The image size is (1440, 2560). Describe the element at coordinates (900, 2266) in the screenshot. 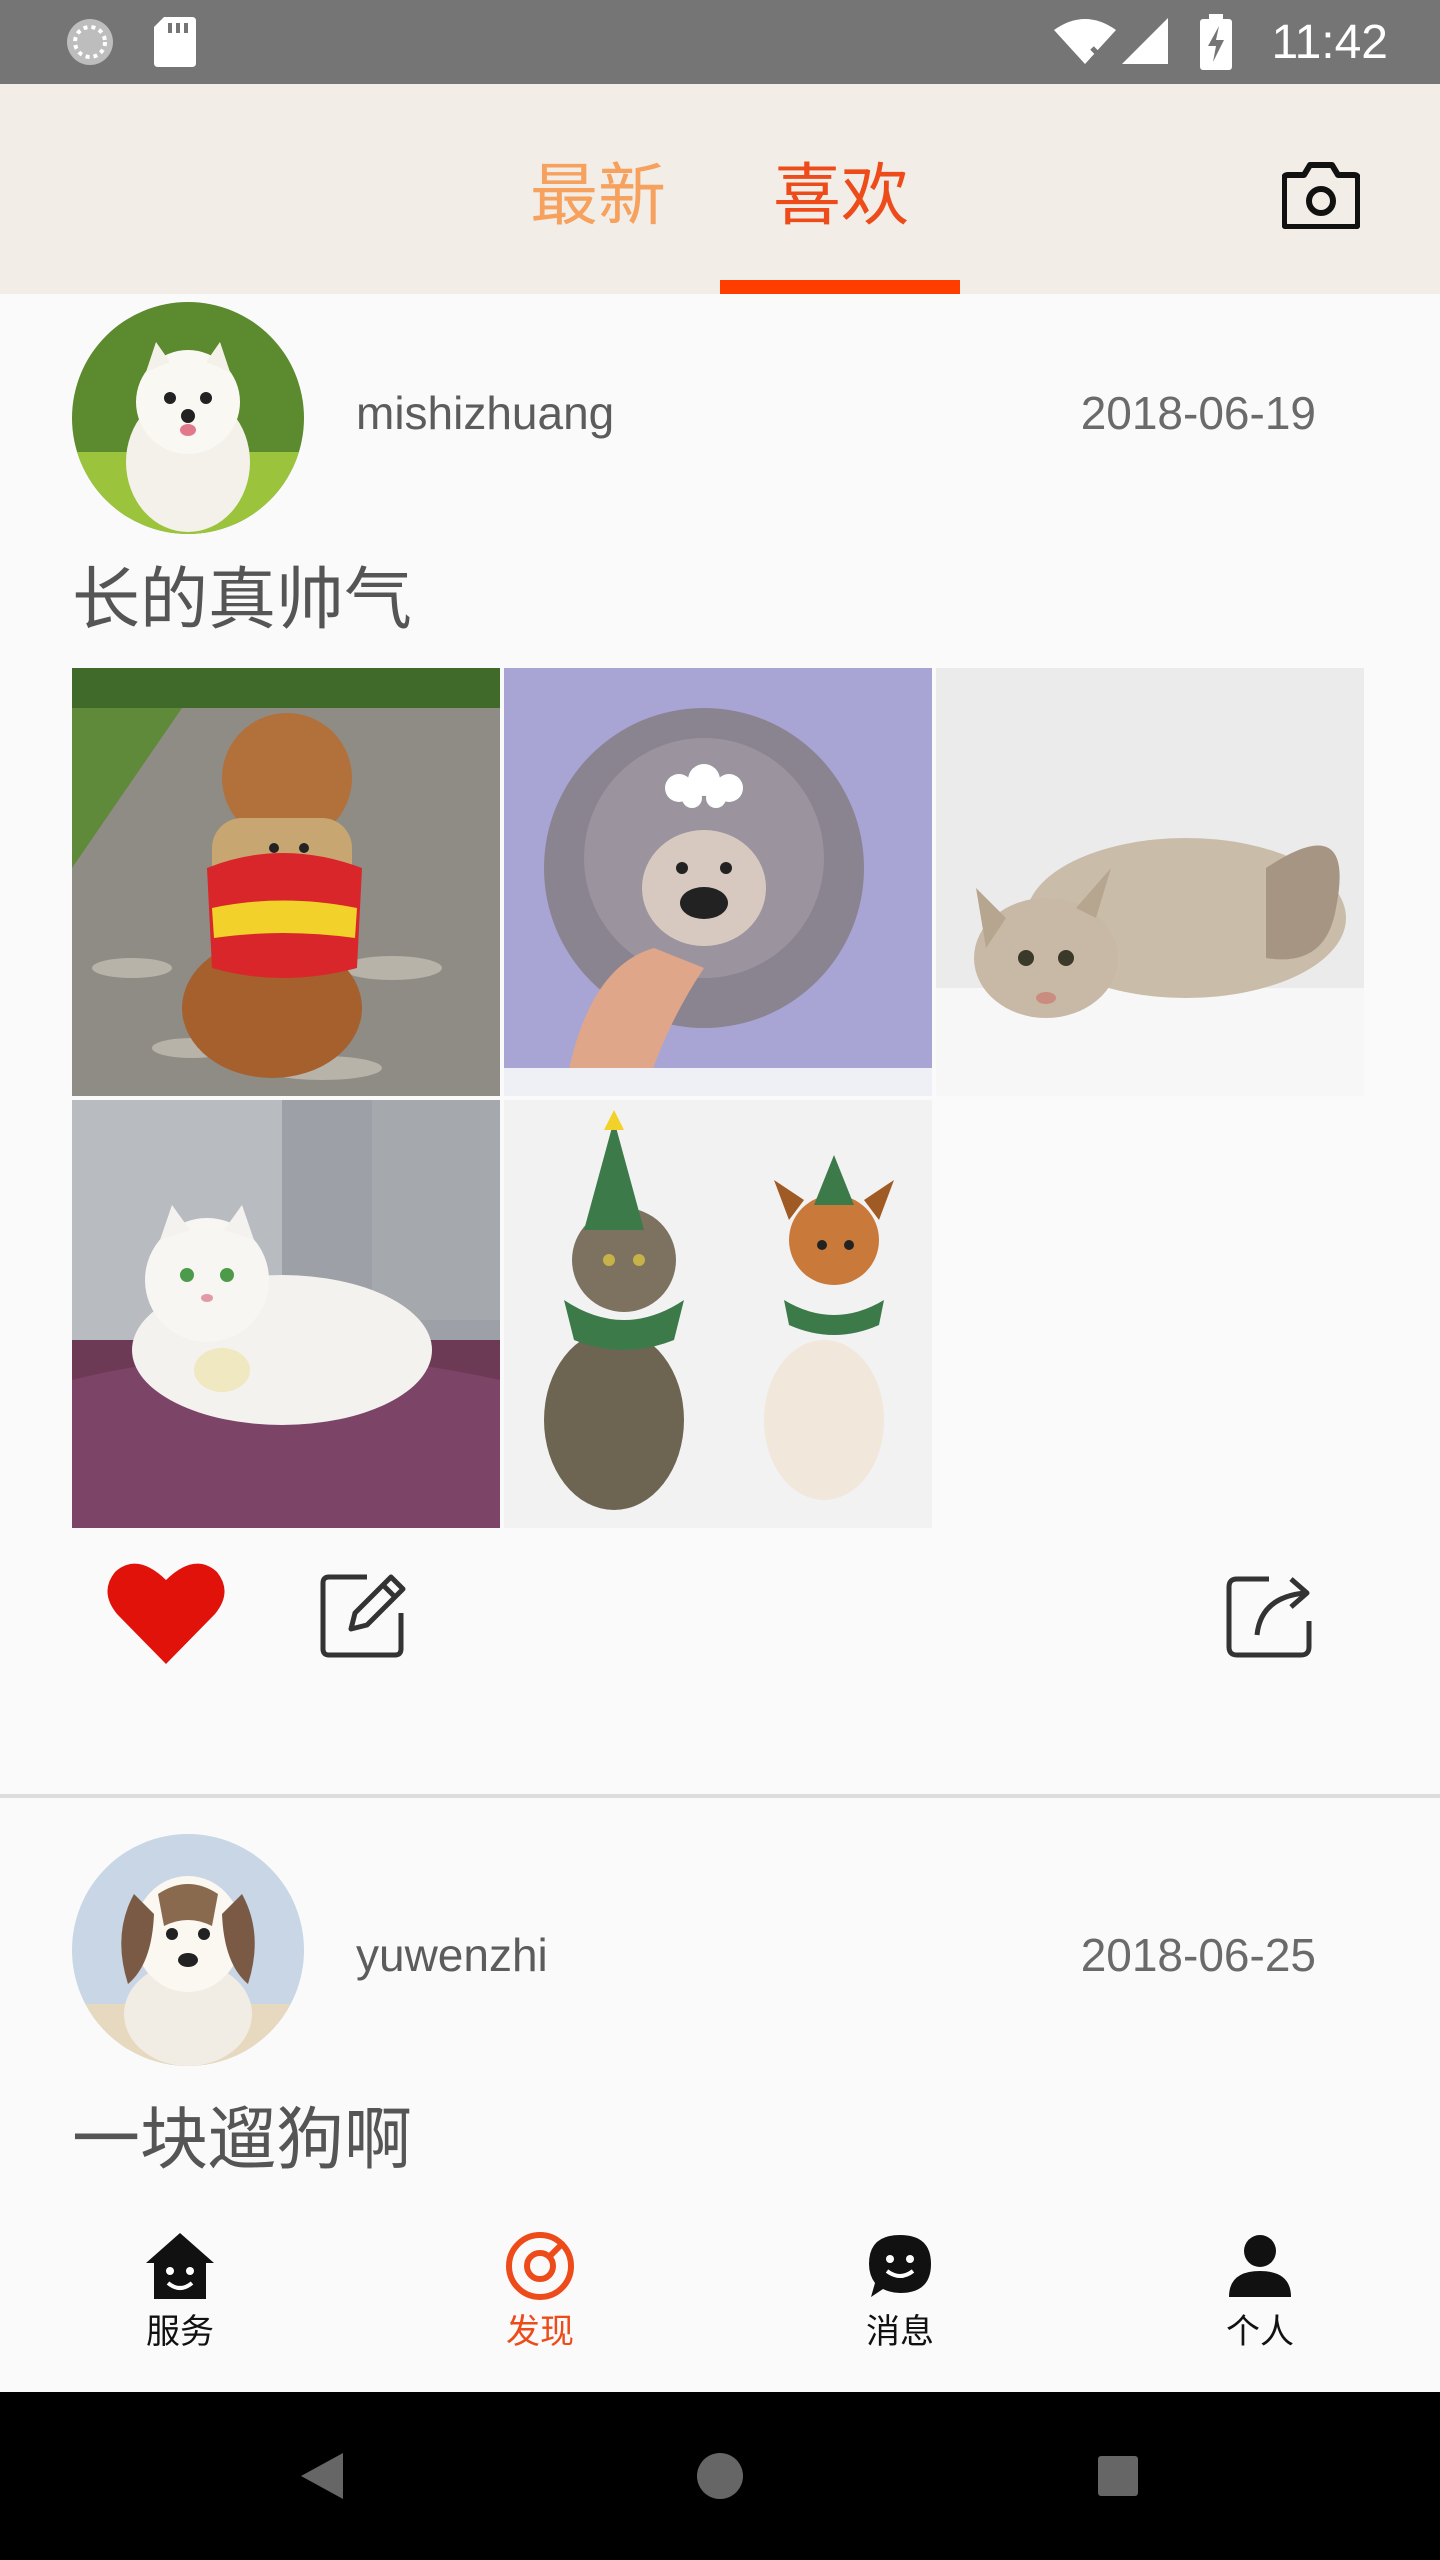

I see `message-icon` at that location.